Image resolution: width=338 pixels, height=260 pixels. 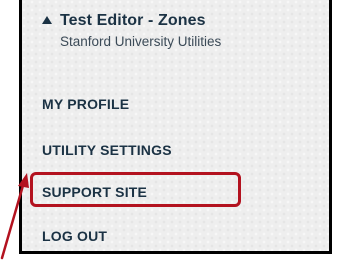 I want to click on caret-up-icon, so click(x=47, y=20).